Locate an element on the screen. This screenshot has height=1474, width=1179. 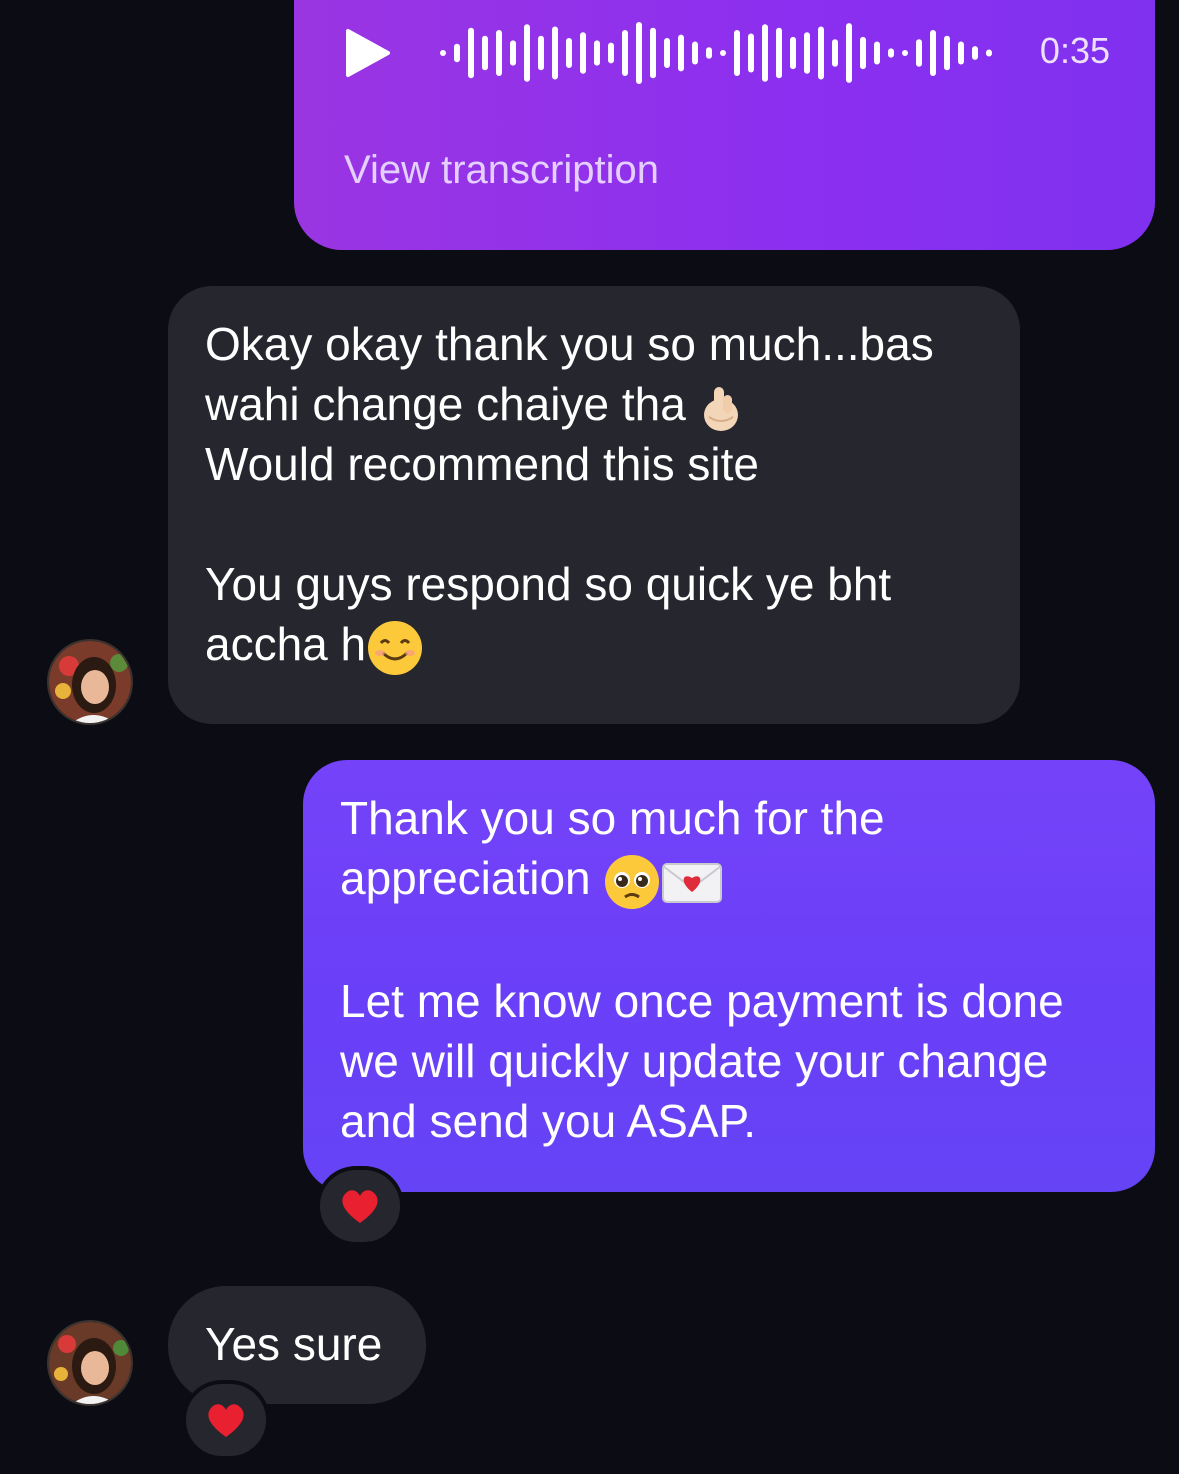
voice-duration: 0:35 is located at coordinates (1074, 50).